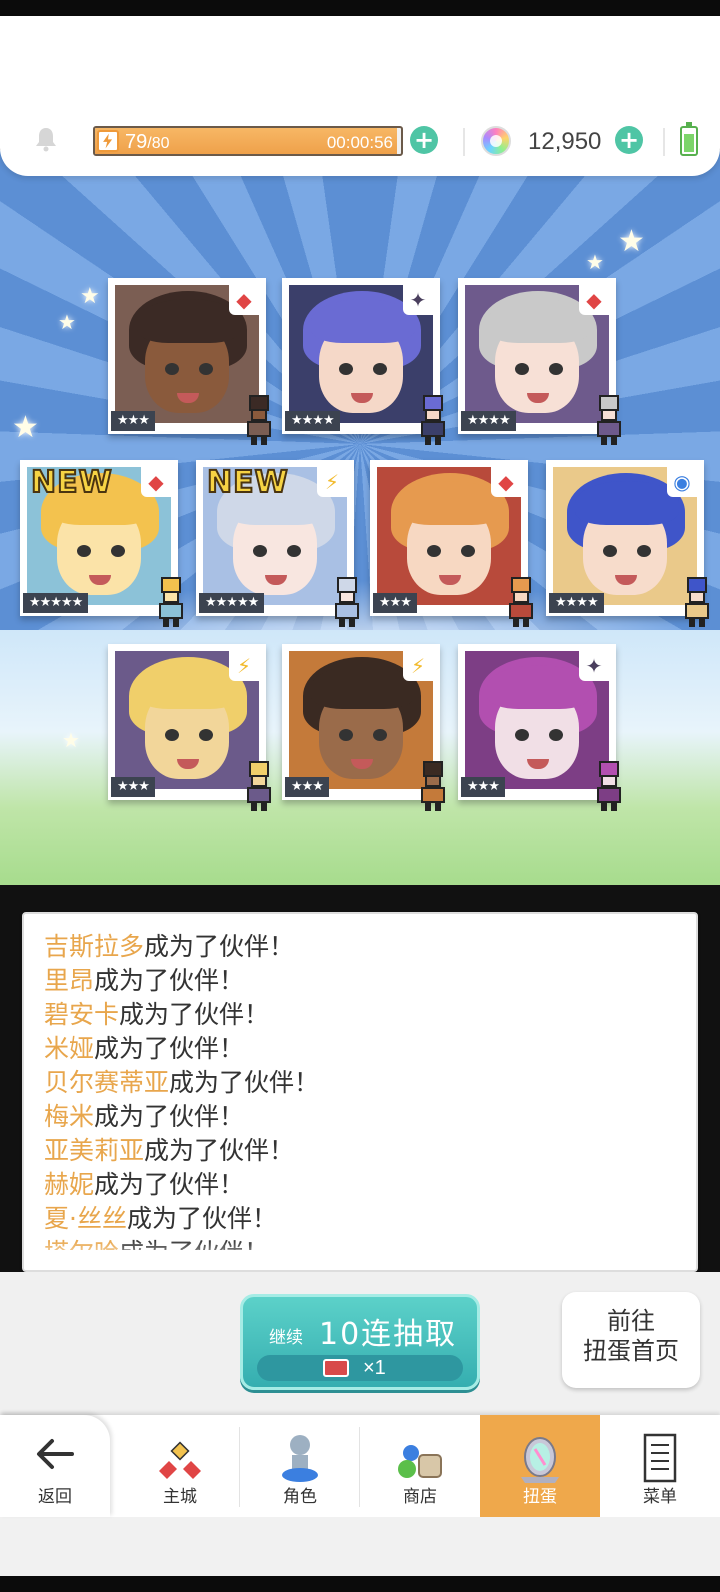  Describe the element at coordinates (354, 1083) in the screenshot. I see `recruit-log-entry: 贝尔赛蒂亚成为了伙伴！` at that location.